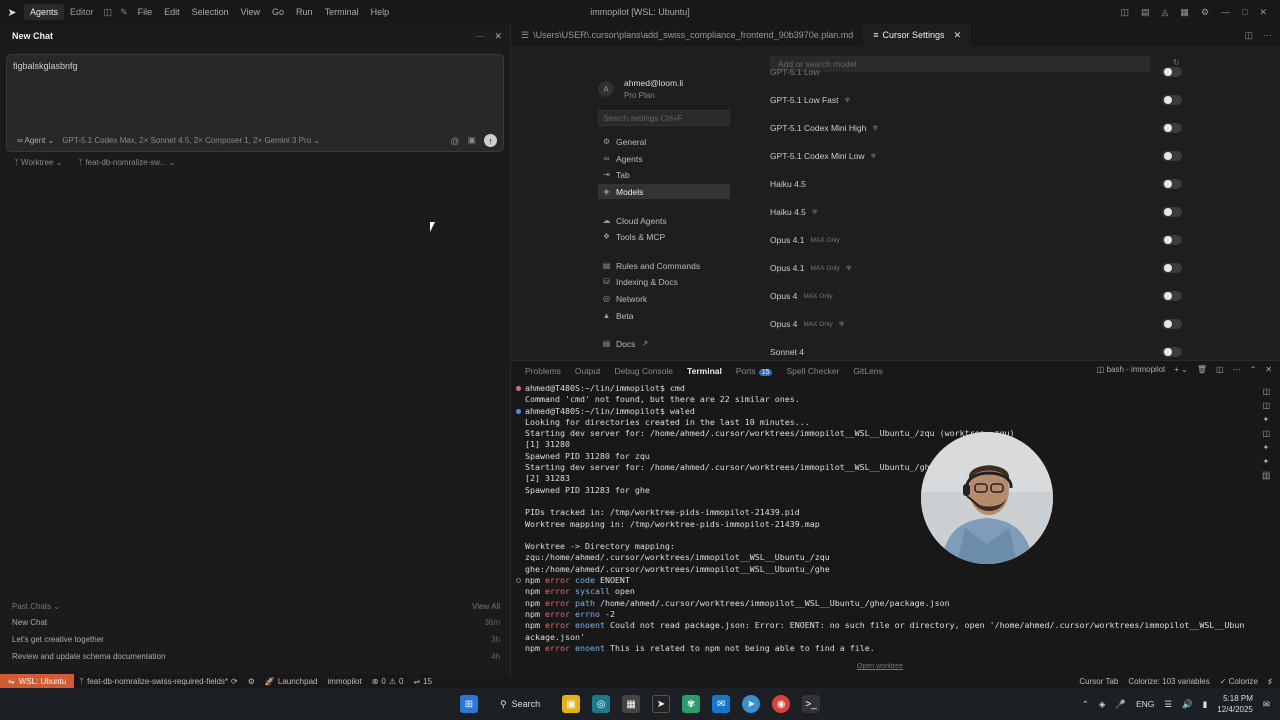 The height and width of the screenshot is (720, 1280). Describe the element at coordinates (664, 191) in the screenshot. I see `nav-models: ◈ Models` at that location.